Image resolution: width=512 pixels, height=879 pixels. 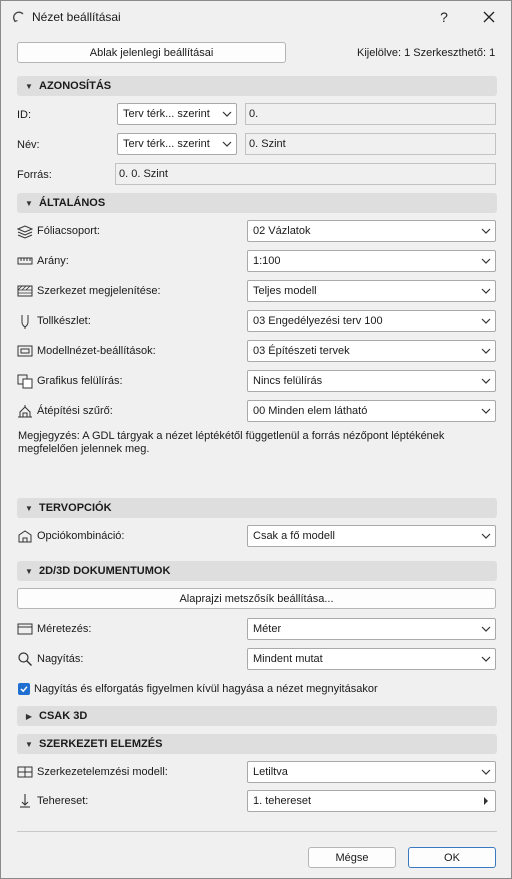 What do you see at coordinates (68, 231) in the screenshot?
I see `layer-combination-label: Fóliacsoport:` at bounding box center [68, 231].